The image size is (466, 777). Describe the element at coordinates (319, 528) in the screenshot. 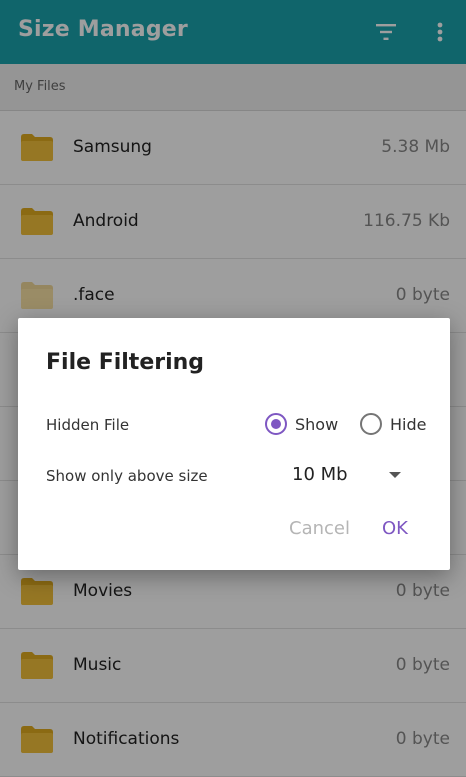

I see `cancel-button: Cancel` at that location.